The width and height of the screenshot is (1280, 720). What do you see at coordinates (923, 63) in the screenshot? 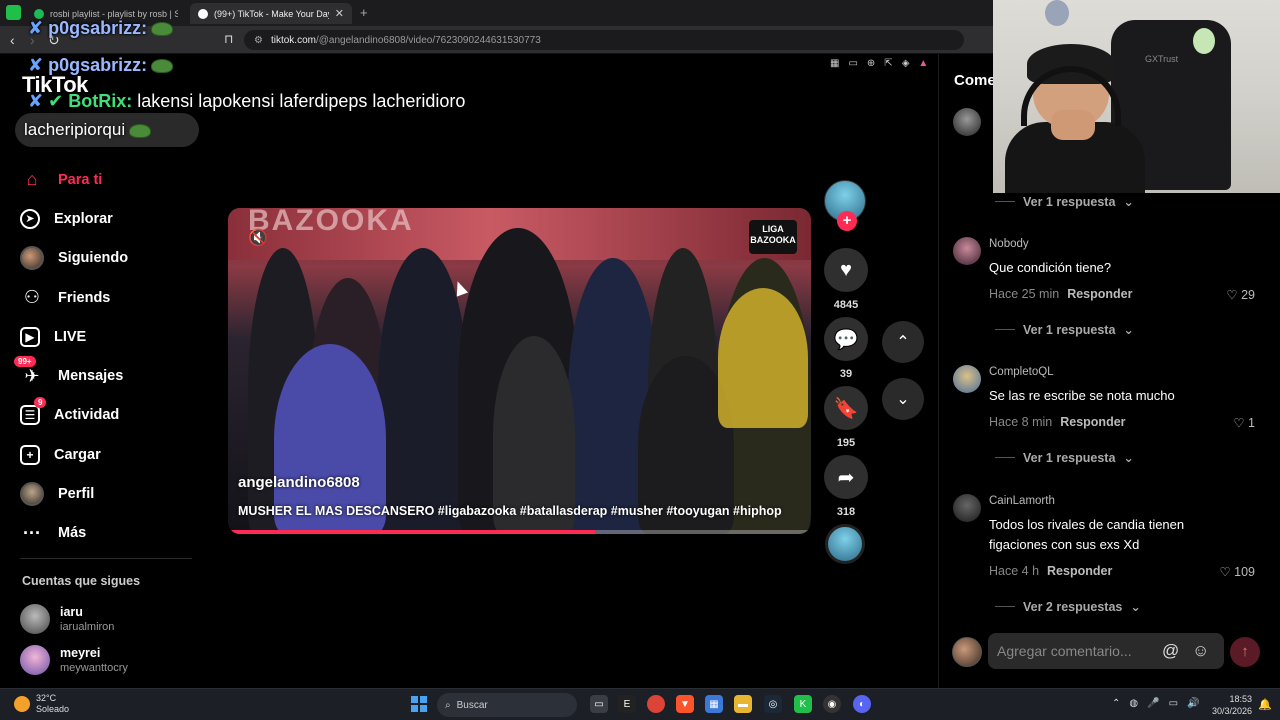
I see `rewards-icon: ▲` at bounding box center [923, 63].